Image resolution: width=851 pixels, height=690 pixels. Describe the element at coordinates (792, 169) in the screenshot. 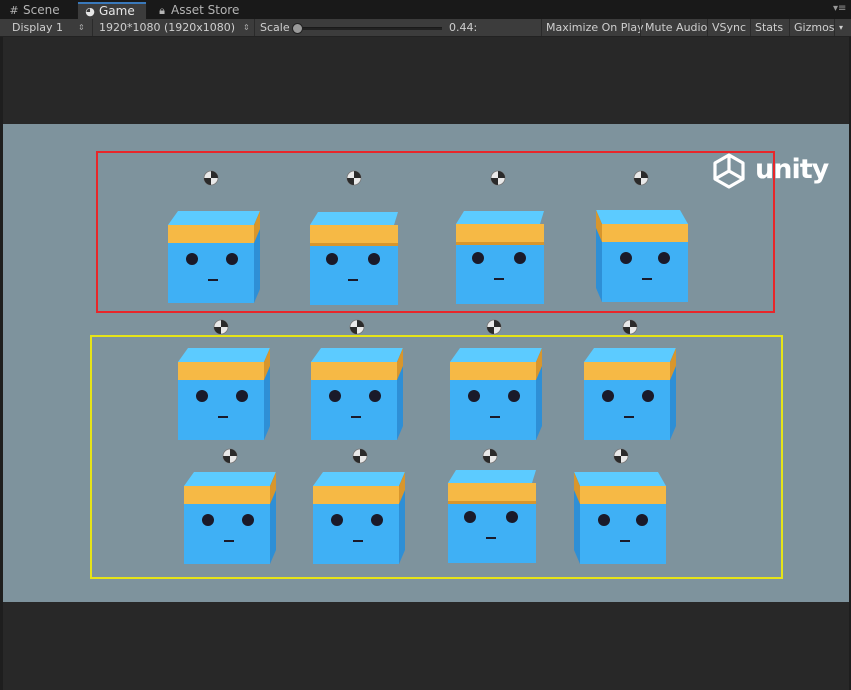

I see `unity-logo-text: unity` at that location.